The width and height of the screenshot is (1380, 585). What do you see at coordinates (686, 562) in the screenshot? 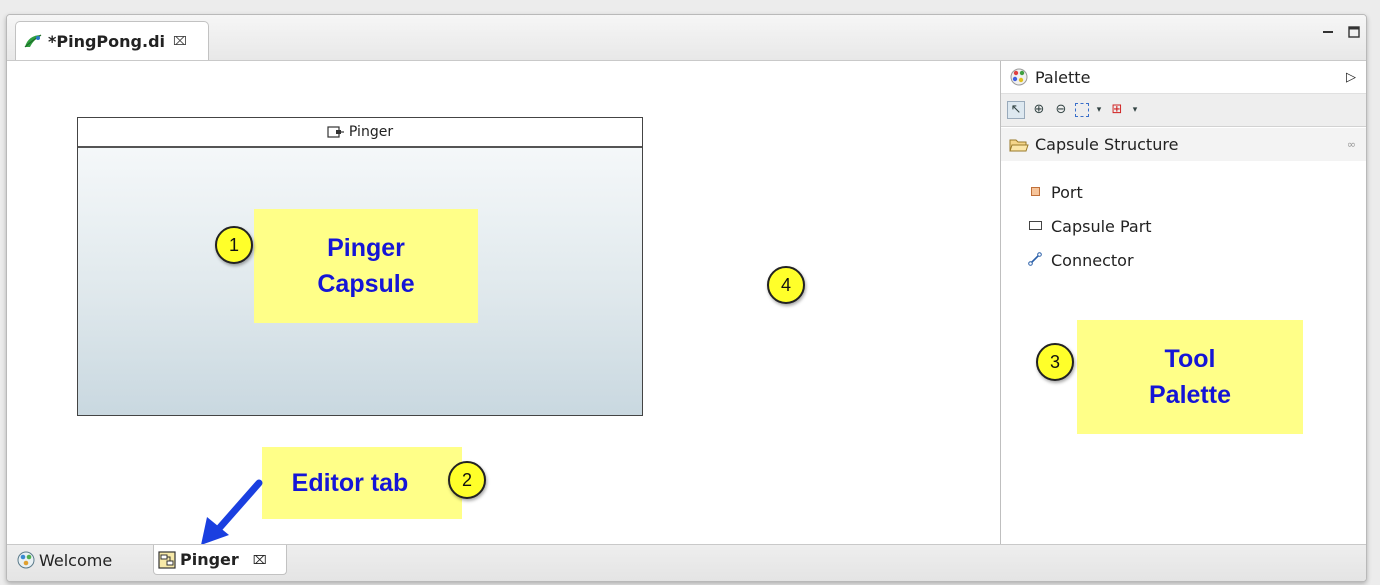
I see `editor-bottom-tabs: Welcome Pinger ⌧` at bounding box center [686, 562].